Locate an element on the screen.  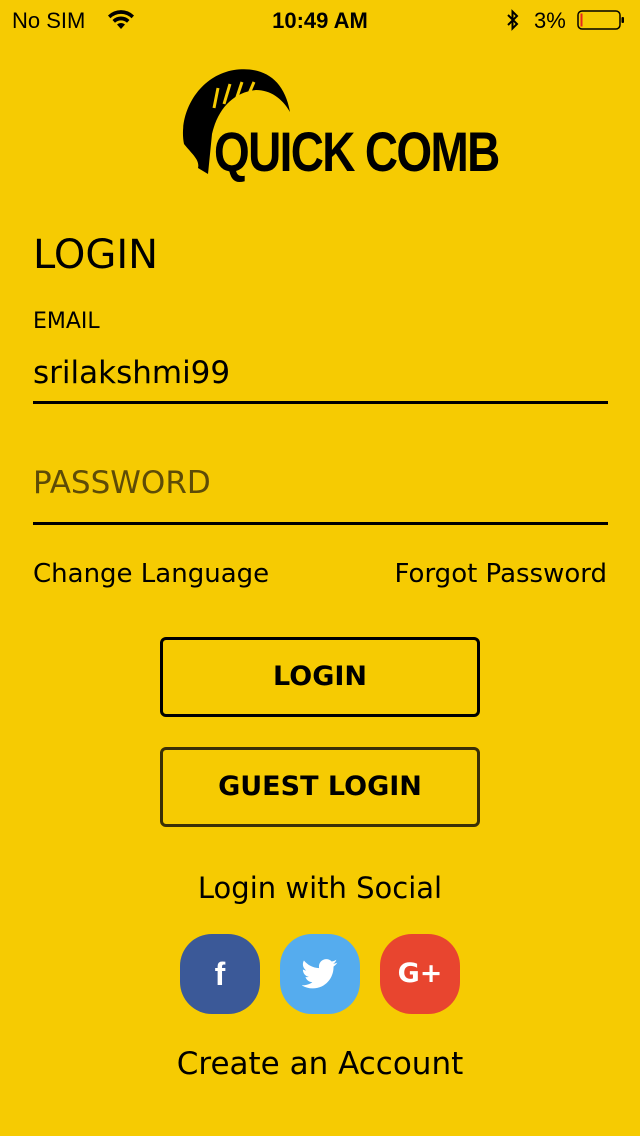
facebook-login-button: f is located at coordinates (220, 974).